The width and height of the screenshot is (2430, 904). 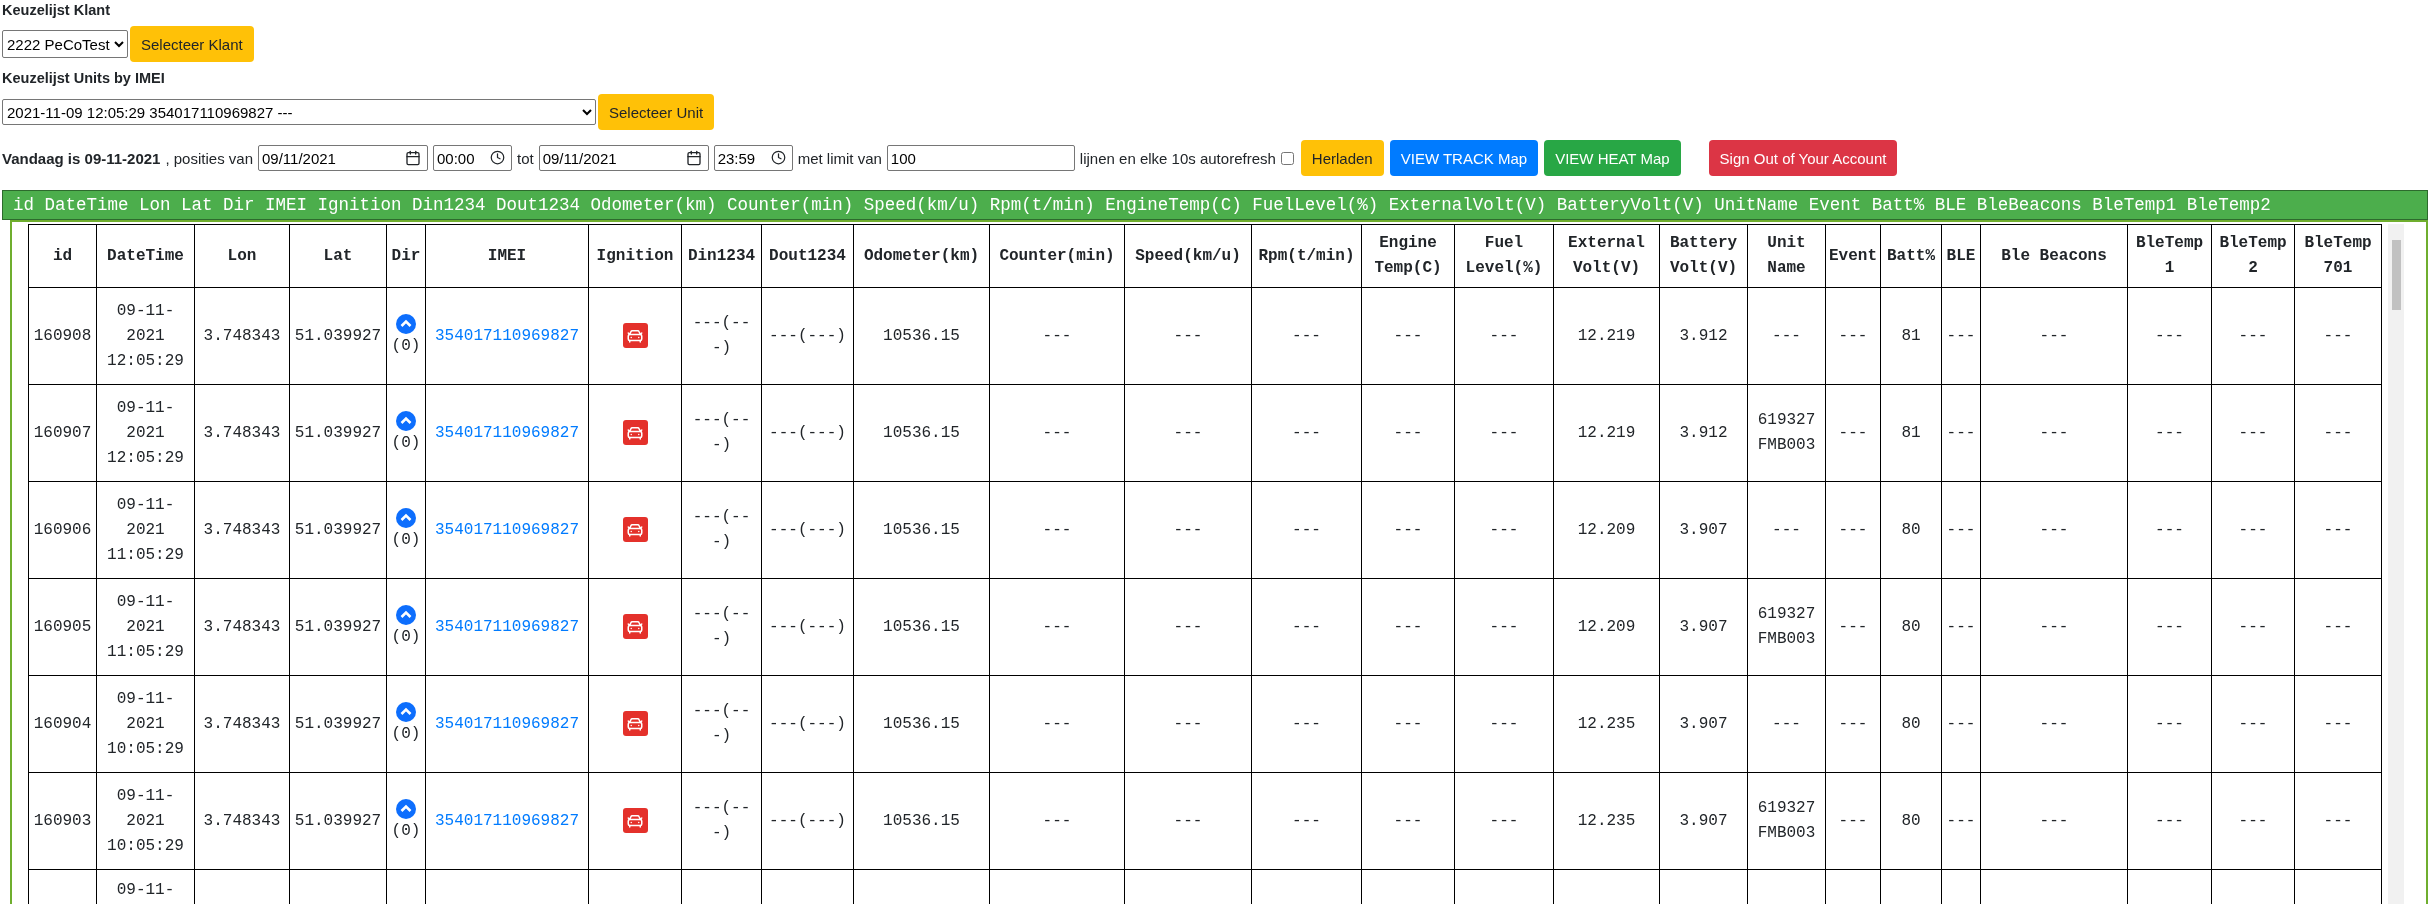 What do you see at coordinates (1342, 158) in the screenshot?
I see `action-button: Herladen` at bounding box center [1342, 158].